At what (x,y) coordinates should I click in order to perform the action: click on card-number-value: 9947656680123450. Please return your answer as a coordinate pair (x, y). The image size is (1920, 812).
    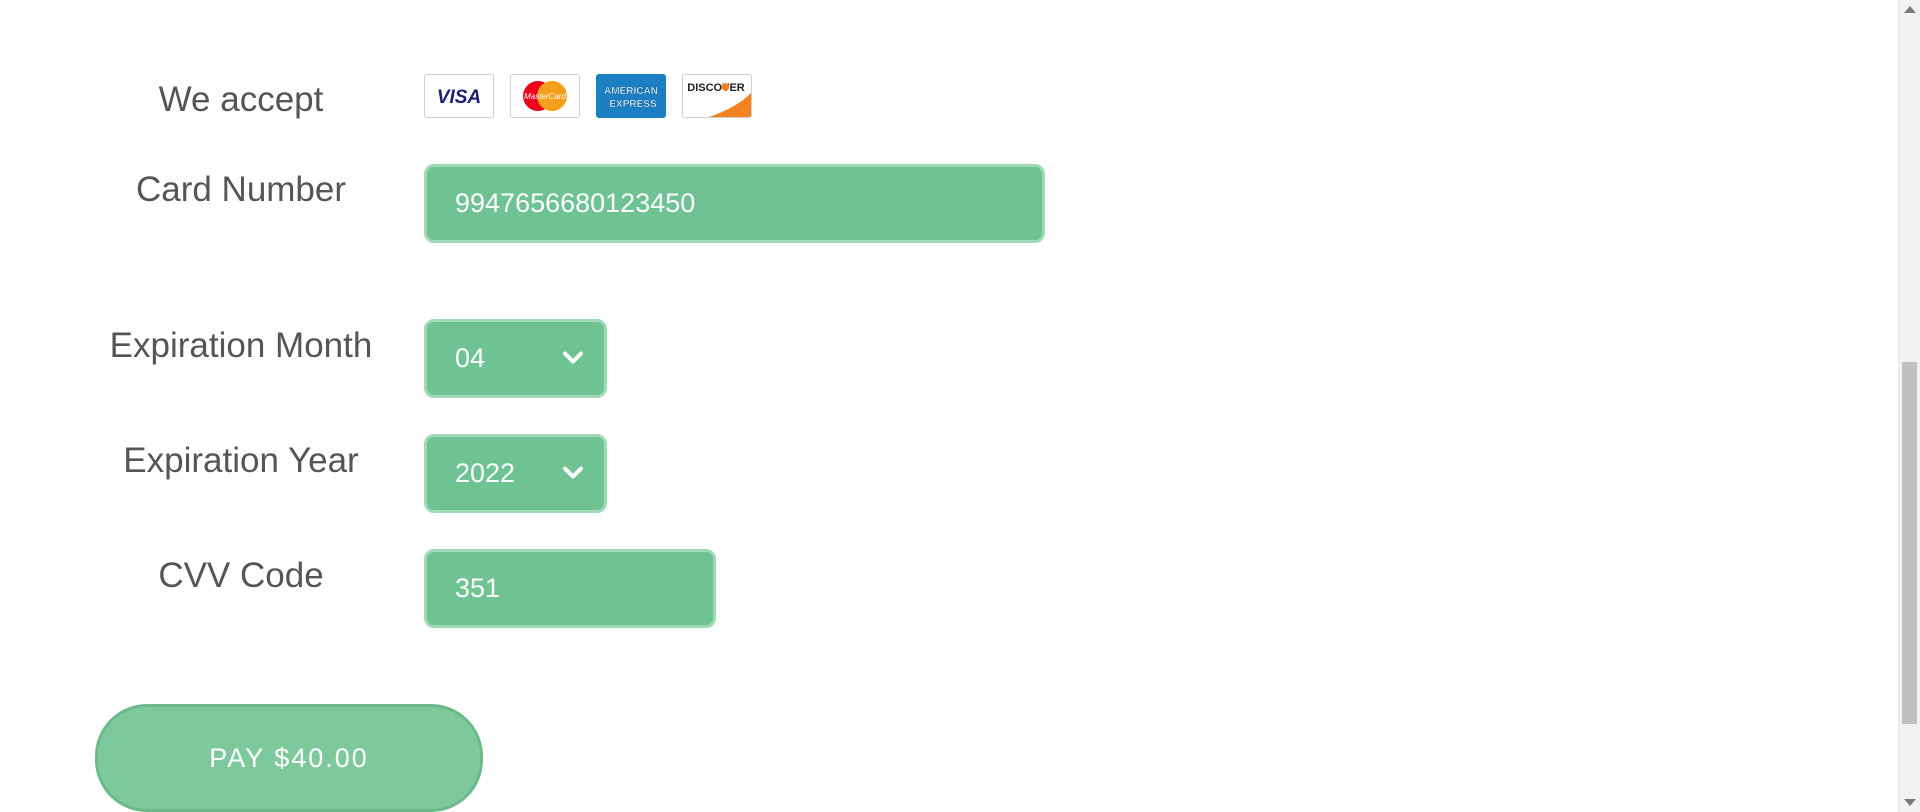
    Looking at the image, I should click on (575, 203).